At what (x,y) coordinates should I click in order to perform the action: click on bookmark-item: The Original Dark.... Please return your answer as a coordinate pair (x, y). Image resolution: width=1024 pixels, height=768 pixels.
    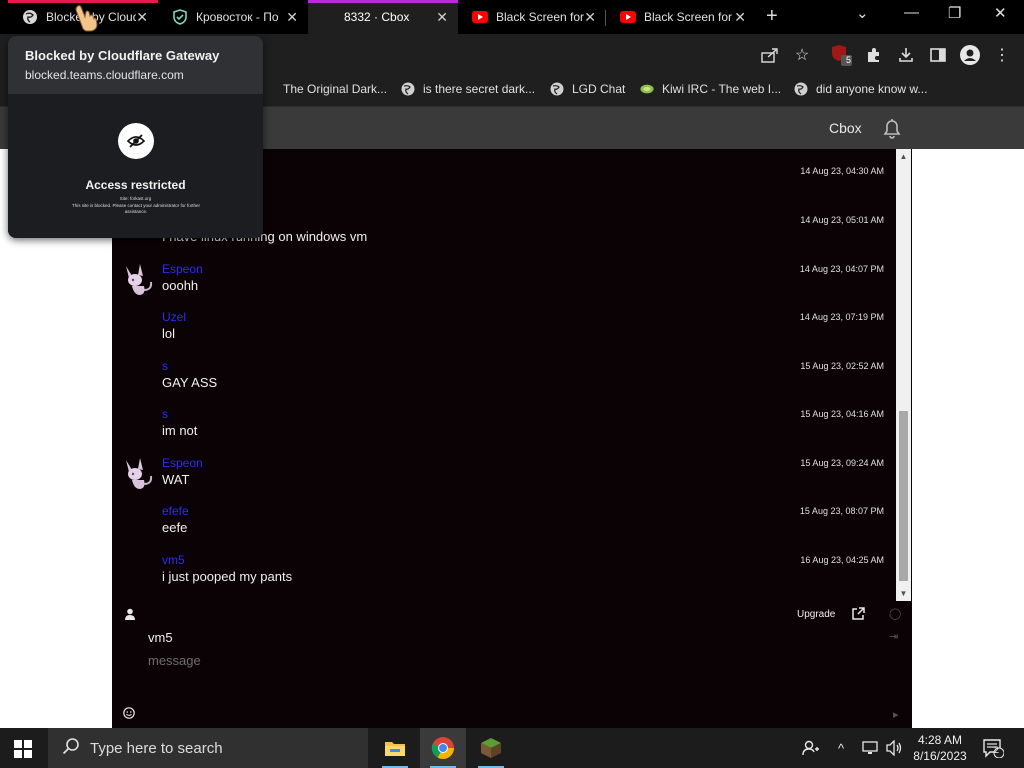
    Looking at the image, I should click on (335, 89).